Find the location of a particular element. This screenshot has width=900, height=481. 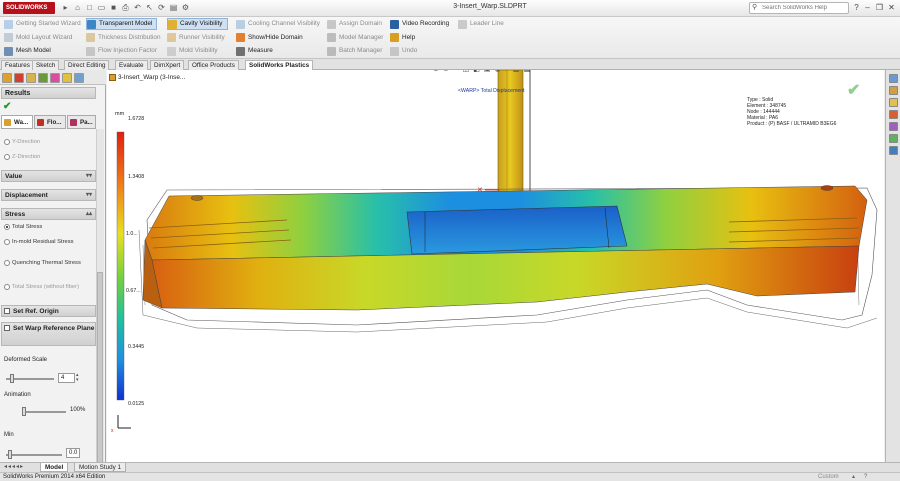

deformed-scale-spinner: 4 is located at coordinates (66, 378).